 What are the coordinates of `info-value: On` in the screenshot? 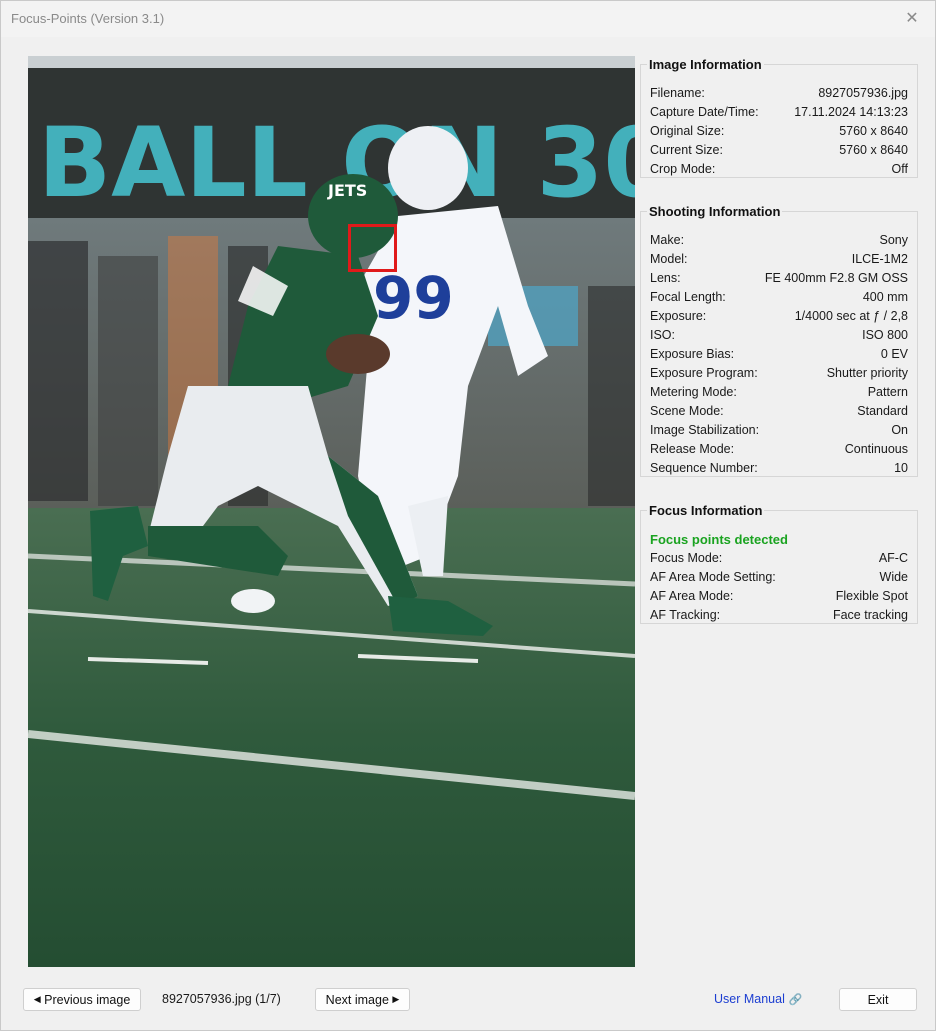 It's located at (899, 430).